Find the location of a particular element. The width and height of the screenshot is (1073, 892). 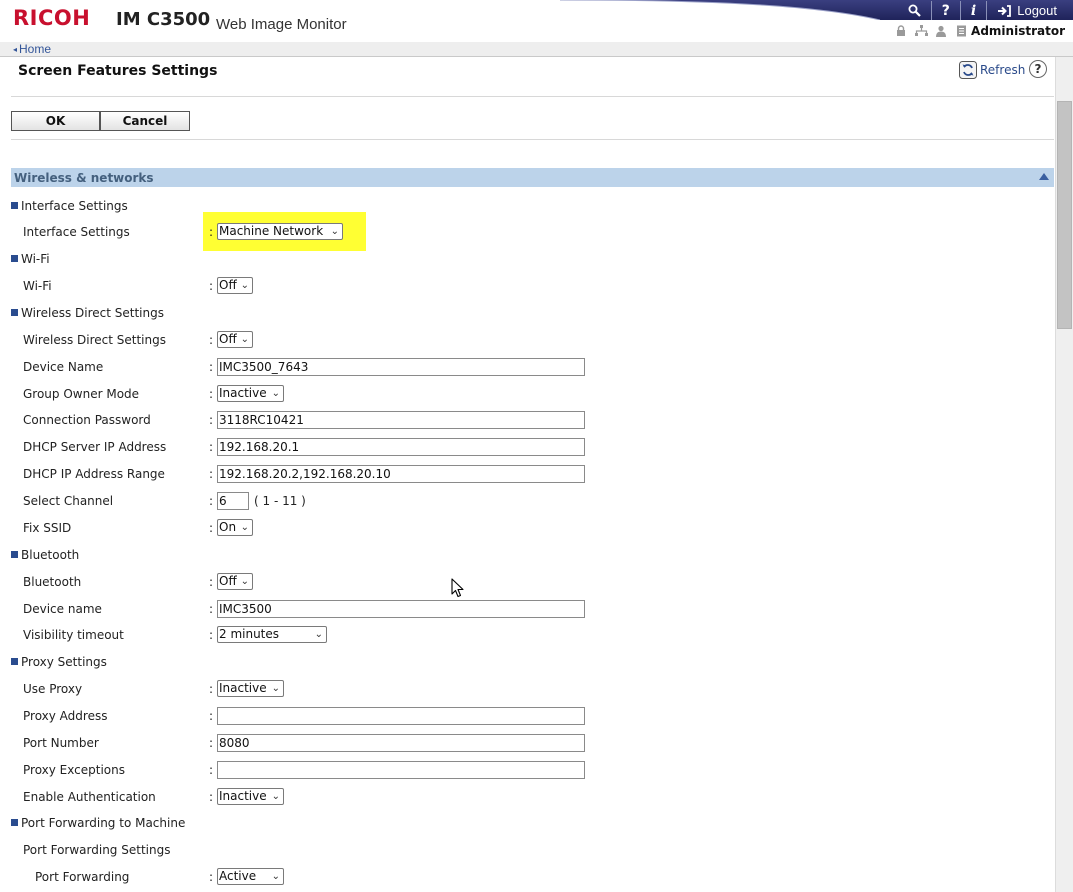

page-help-icon: ? is located at coordinates (1038, 69).